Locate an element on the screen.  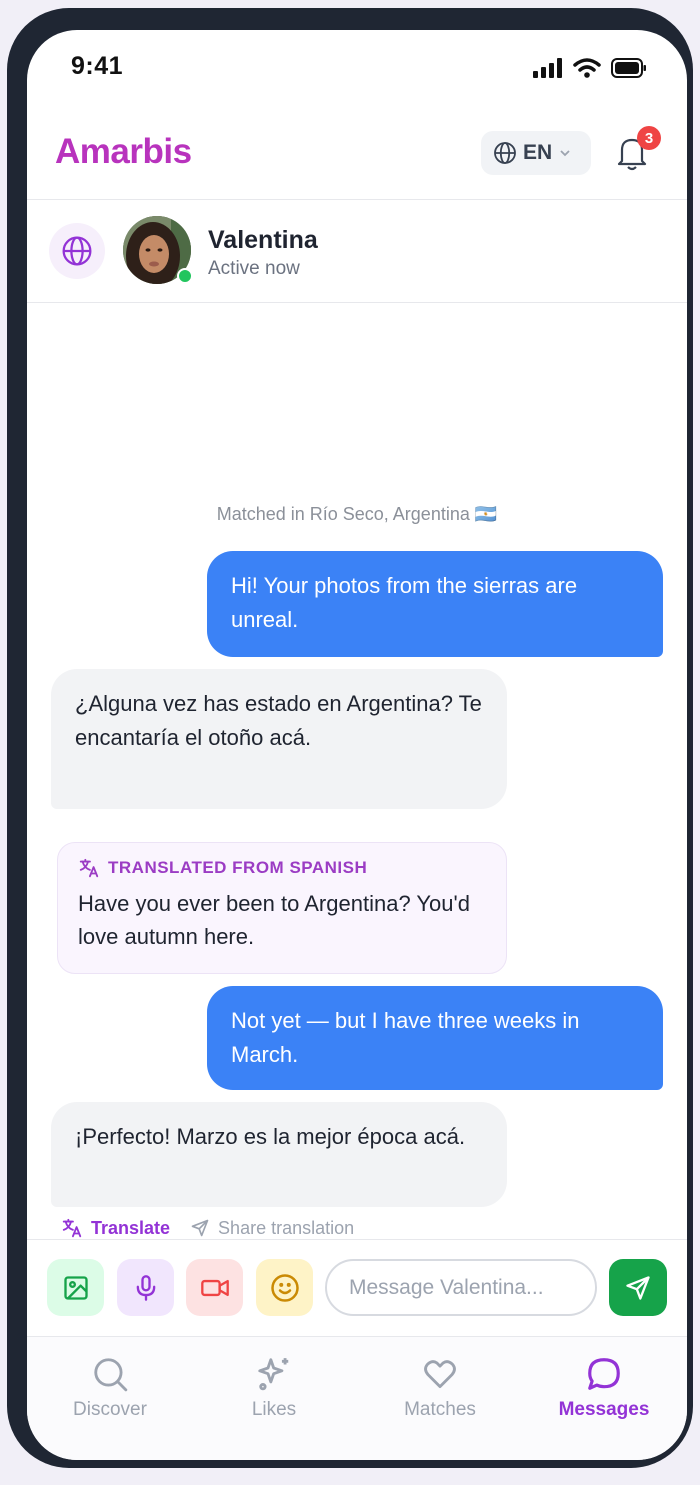
status-icons is located at coordinates (590, 68).